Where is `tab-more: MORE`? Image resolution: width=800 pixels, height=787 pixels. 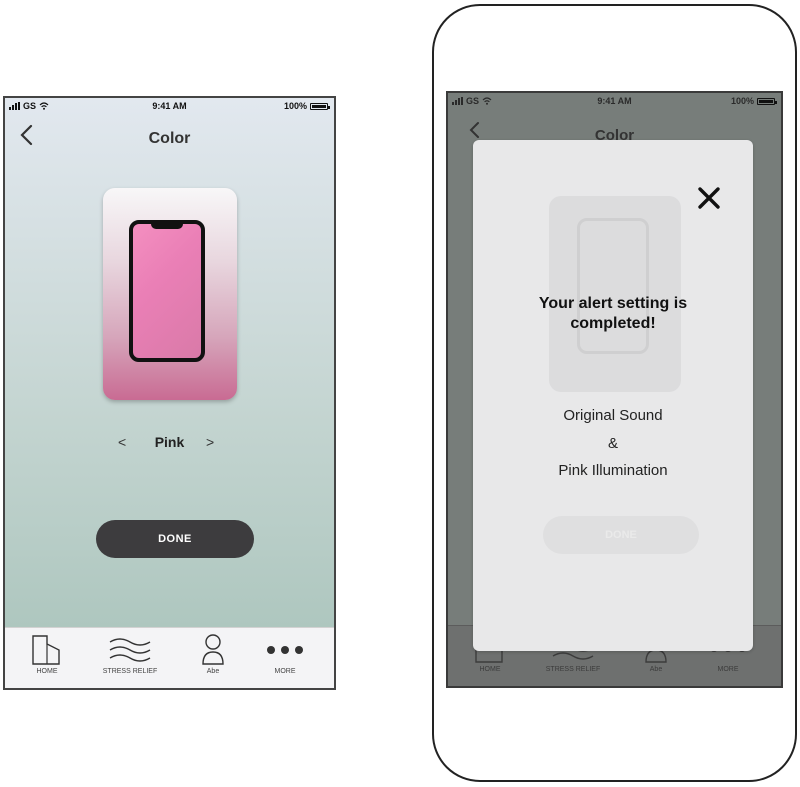
tab-more: MORE is located at coordinates (285, 653).